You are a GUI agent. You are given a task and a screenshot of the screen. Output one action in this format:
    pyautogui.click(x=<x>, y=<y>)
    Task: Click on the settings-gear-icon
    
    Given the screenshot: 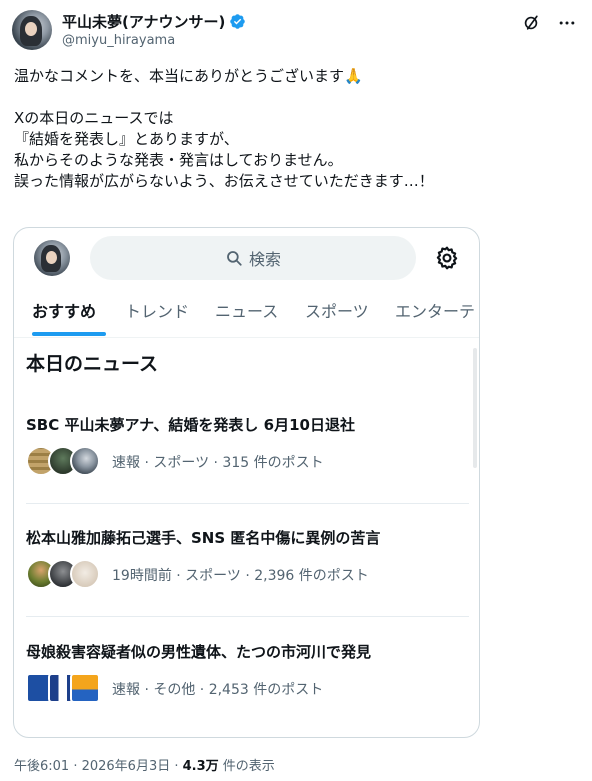 What is the action you would take?
    pyautogui.click(x=447, y=258)
    